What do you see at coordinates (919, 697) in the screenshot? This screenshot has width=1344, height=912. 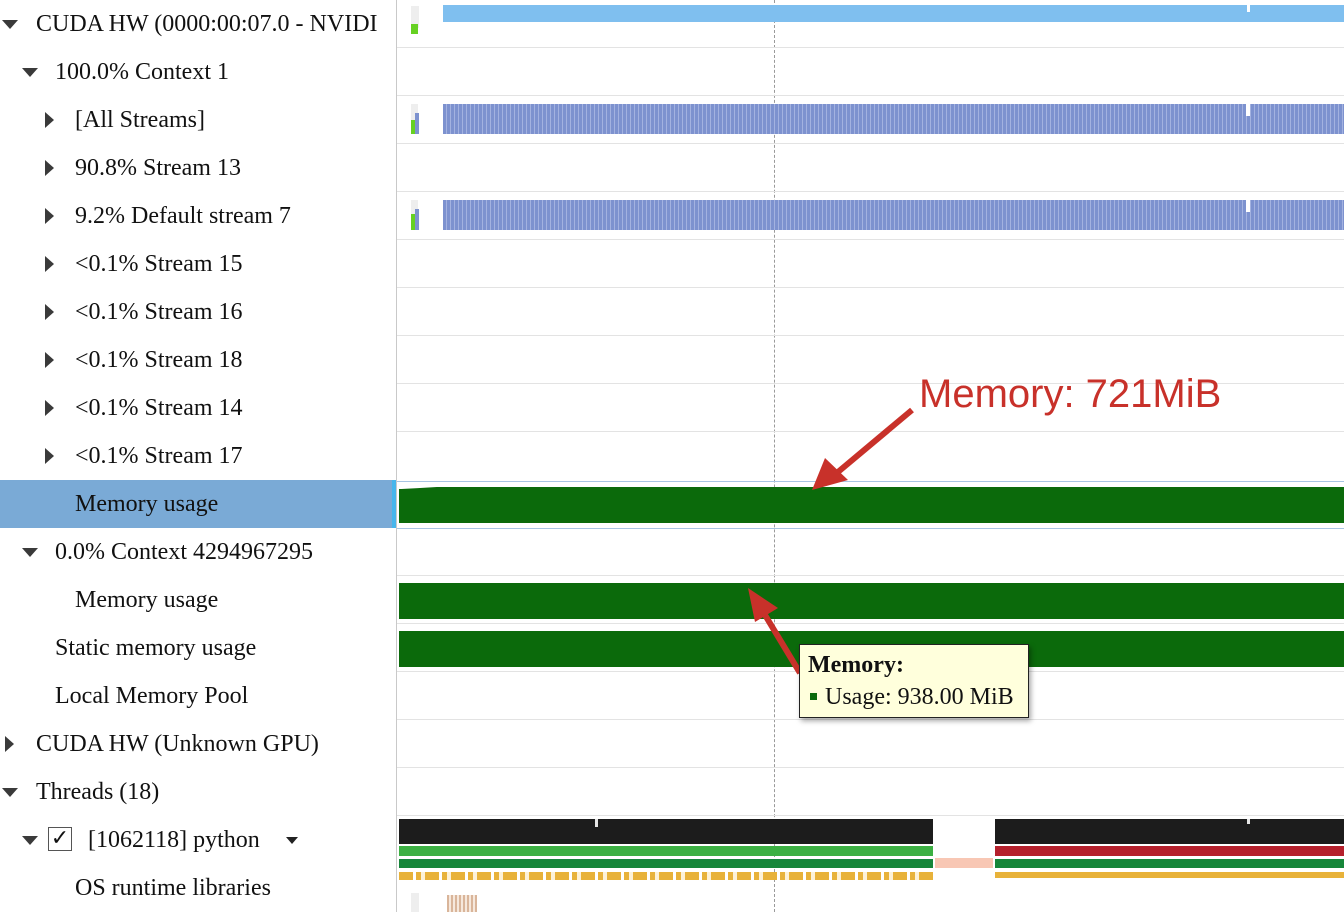 I see `tooltip-usage-value: Usage: 938.00 MiB` at bounding box center [919, 697].